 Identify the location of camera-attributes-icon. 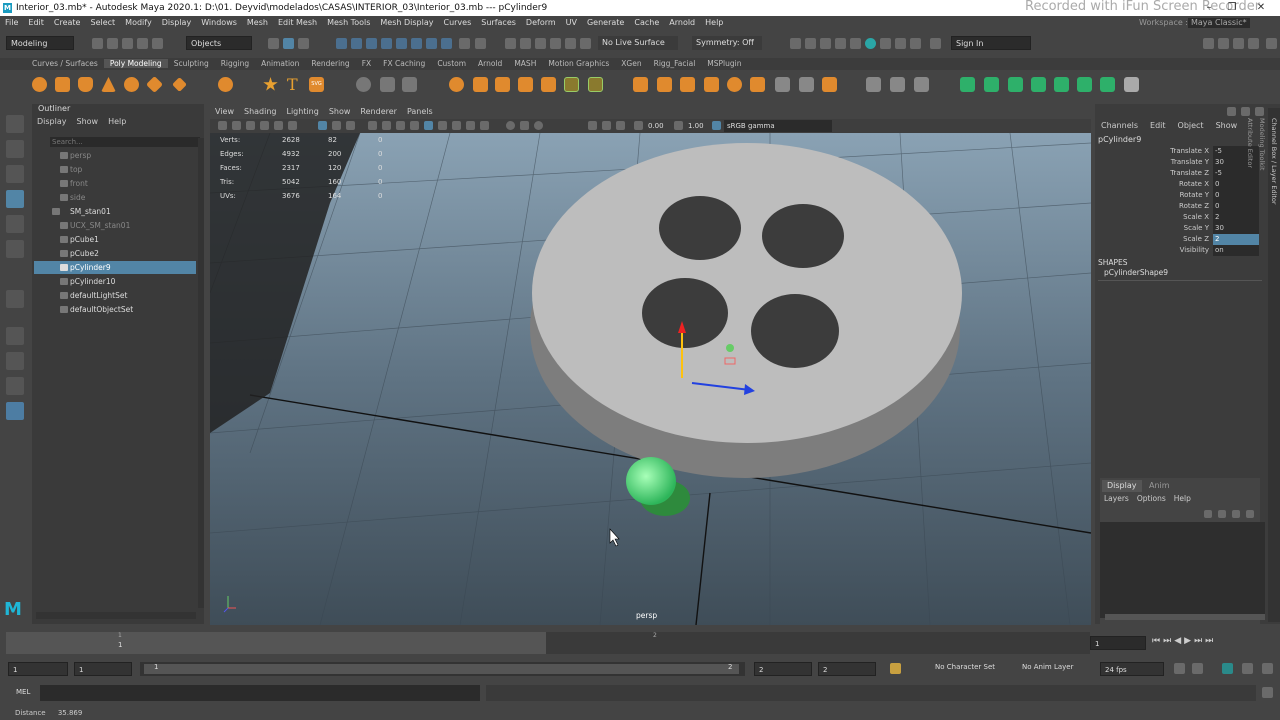
(236, 125).